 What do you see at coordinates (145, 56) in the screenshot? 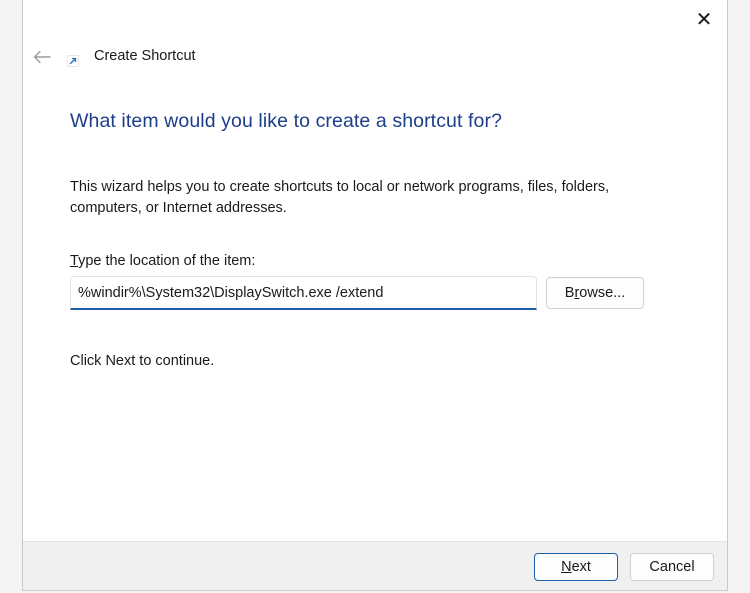
I see `window-title: Create Shortcut` at bounding box center [145, 56].